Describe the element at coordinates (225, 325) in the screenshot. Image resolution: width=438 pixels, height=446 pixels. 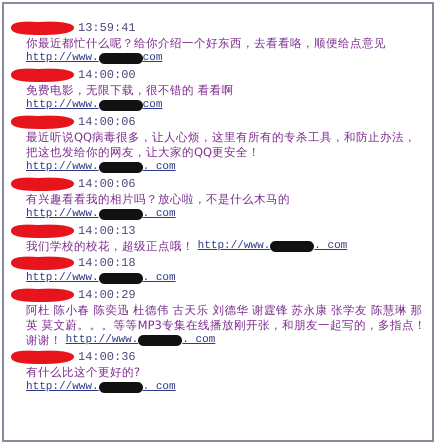
I see `message-text: 阿杜 陈小春 陈奕迅 杜德伟 古天乐 刘德华 谢霆锋 苏永康 张学友 陈慧琳 那英 莫文蔚。。。等等MP3专集在线播放刚开张，和朋友一起写的，多指点！谢谢！ http://www. . com` at that location.